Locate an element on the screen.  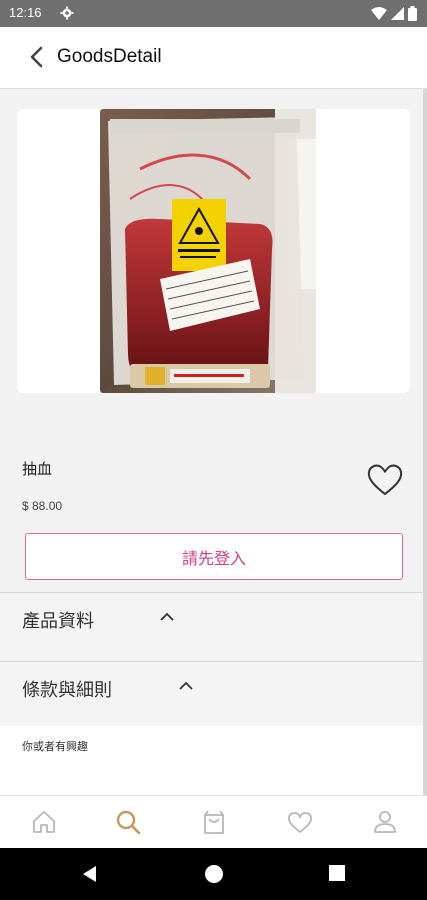
product-name: 抽血 is located at coordinates (37, 469).